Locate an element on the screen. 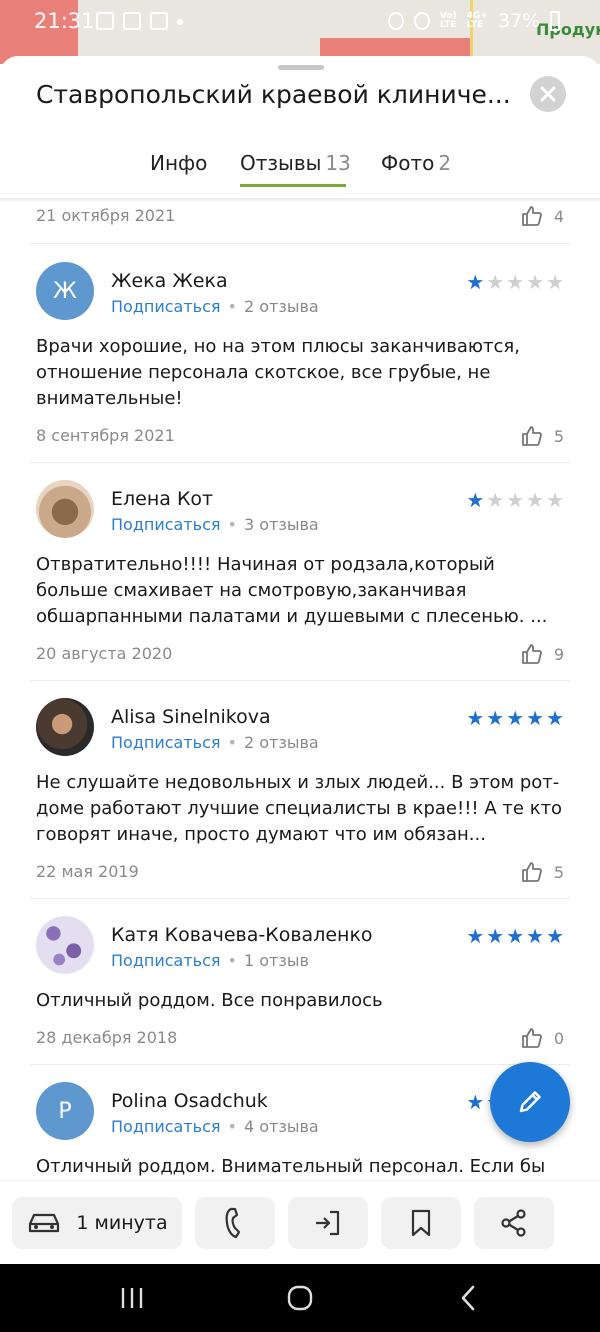 Image resolution: width=600 pixels, height=1332 pixels. like-button: 0 is located at coordinates (542, 1038).